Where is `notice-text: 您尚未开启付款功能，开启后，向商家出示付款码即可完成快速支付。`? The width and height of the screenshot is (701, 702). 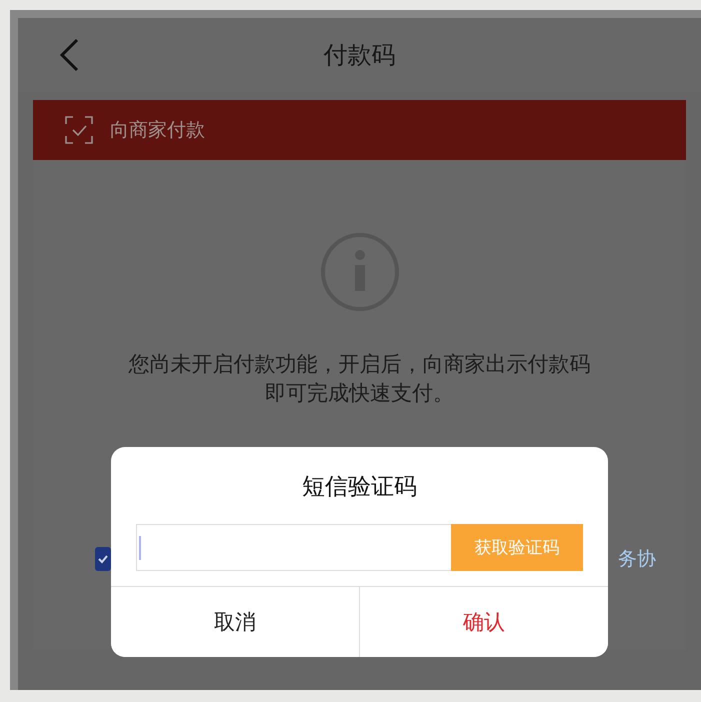 notice-text: 您尚未开启付款功能，开启后，向商家出示付款码即可完成快速支付。 is located at coordinates (360, 379).